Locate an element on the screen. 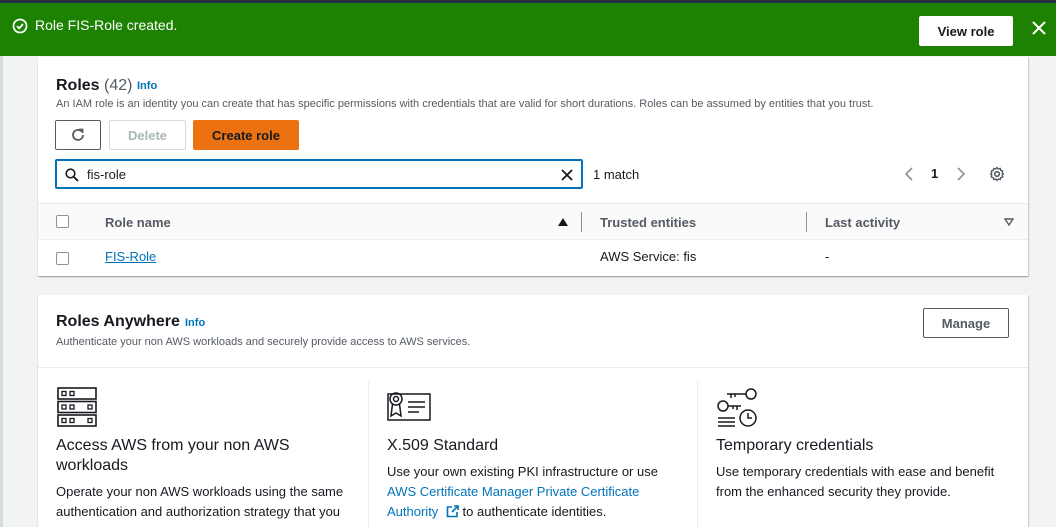 This screenshot has width=1056, height=527. roles-count: (42) is located at coordinates (118, 85).